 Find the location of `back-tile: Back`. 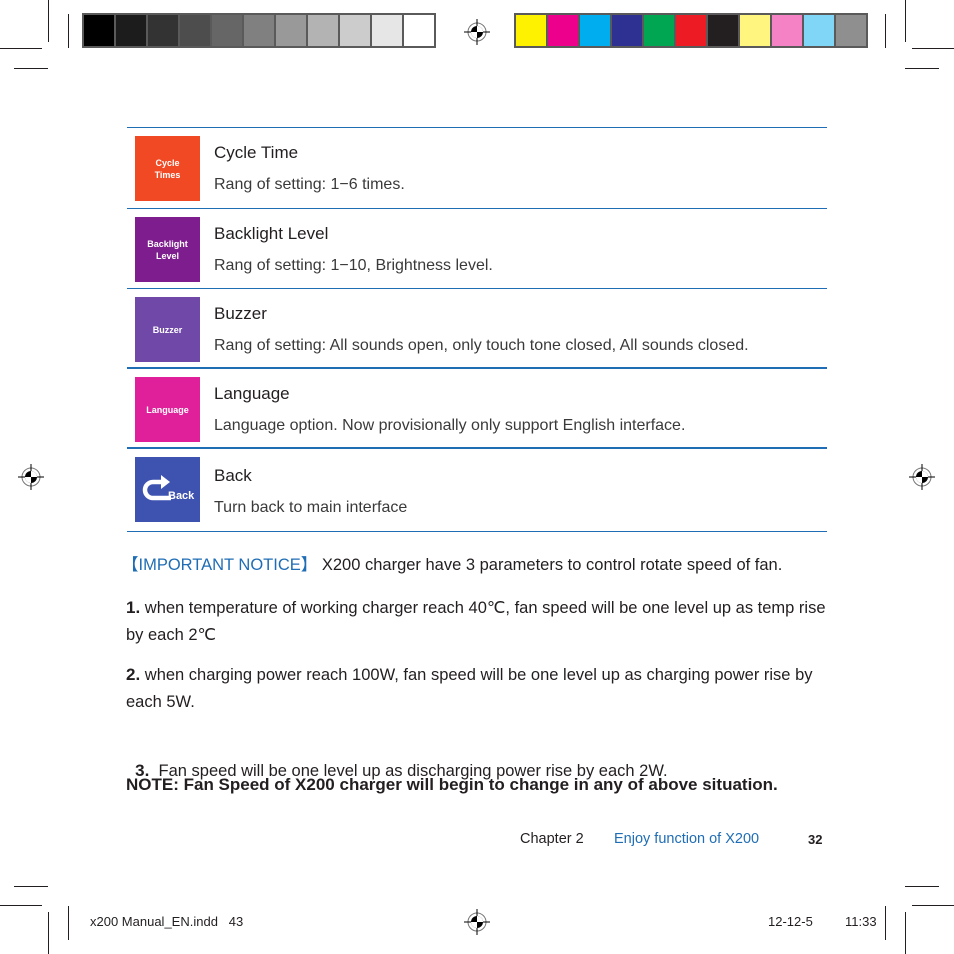

back-tile: Back is located at coordinates (167, 489).